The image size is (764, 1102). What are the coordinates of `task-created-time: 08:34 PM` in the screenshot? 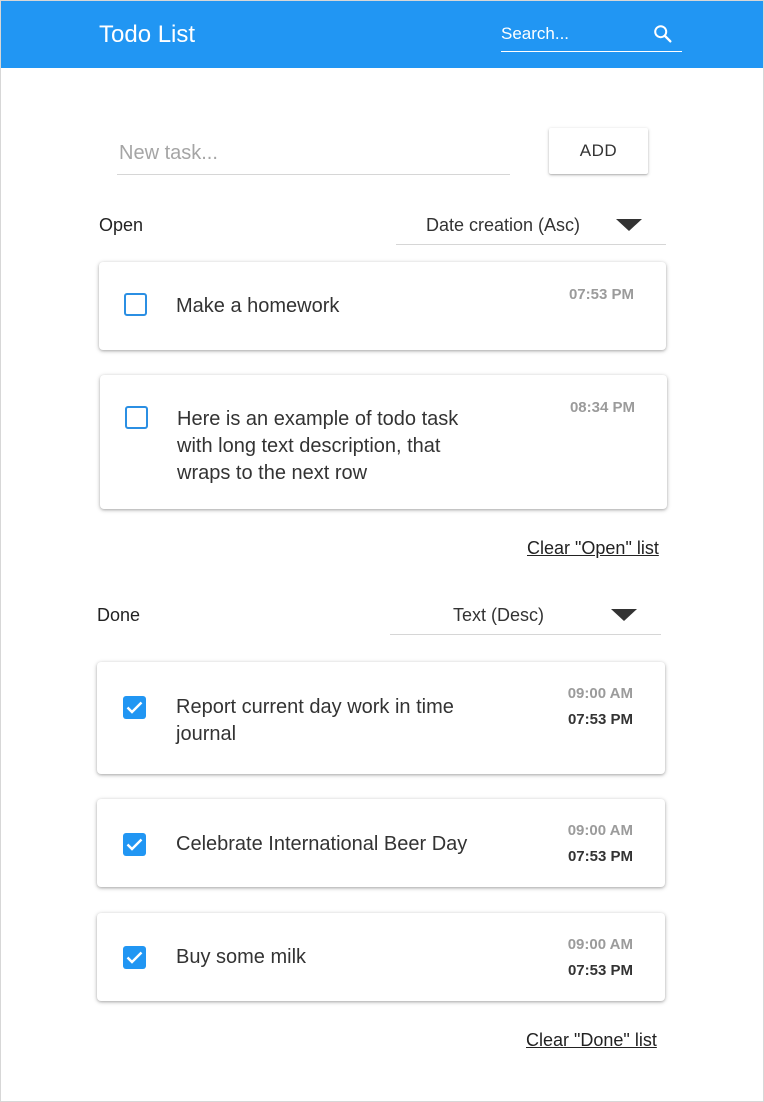 It's located at (602, 407).